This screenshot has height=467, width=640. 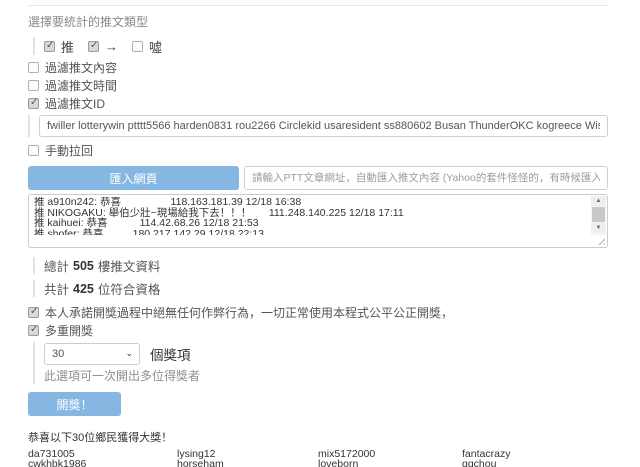 What do you see at coordinates (129, 353) in the screenshot?
I see `chevron-down-icon: ⌄` at bounding box center [129, 353].